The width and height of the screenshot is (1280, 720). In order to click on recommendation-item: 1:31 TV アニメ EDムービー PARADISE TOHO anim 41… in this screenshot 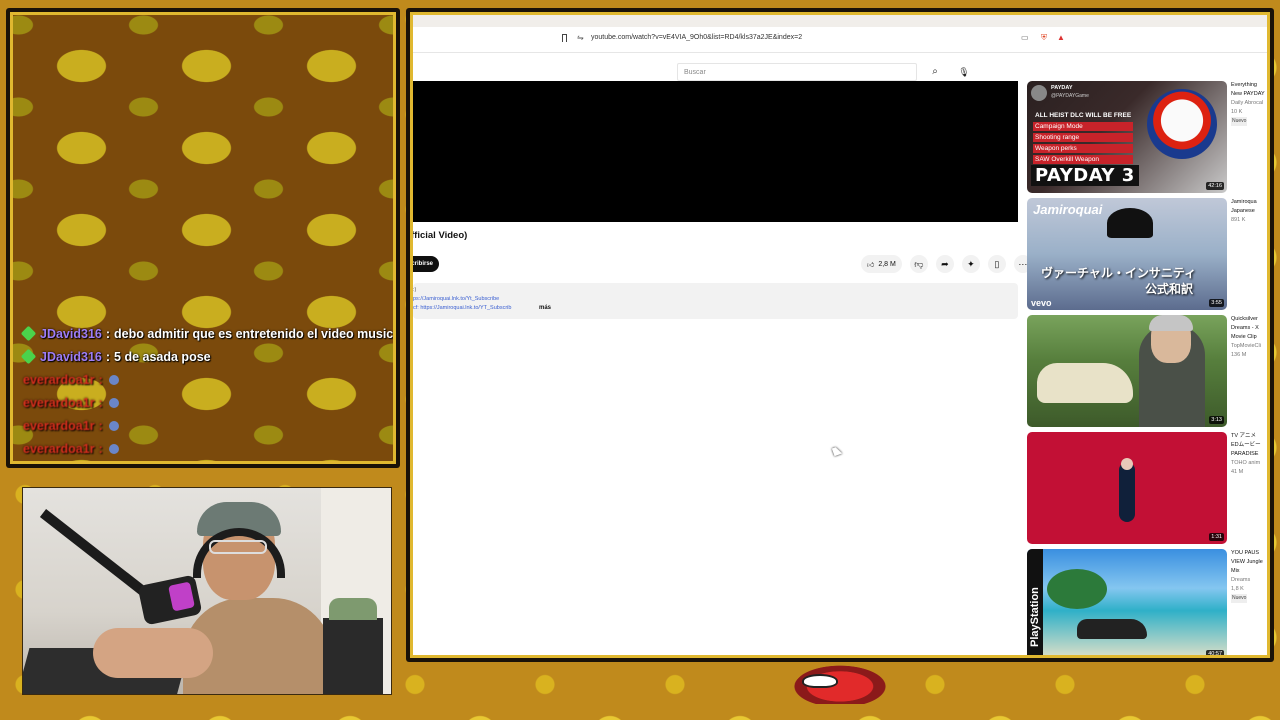, I will do `click(1147, 488)`.